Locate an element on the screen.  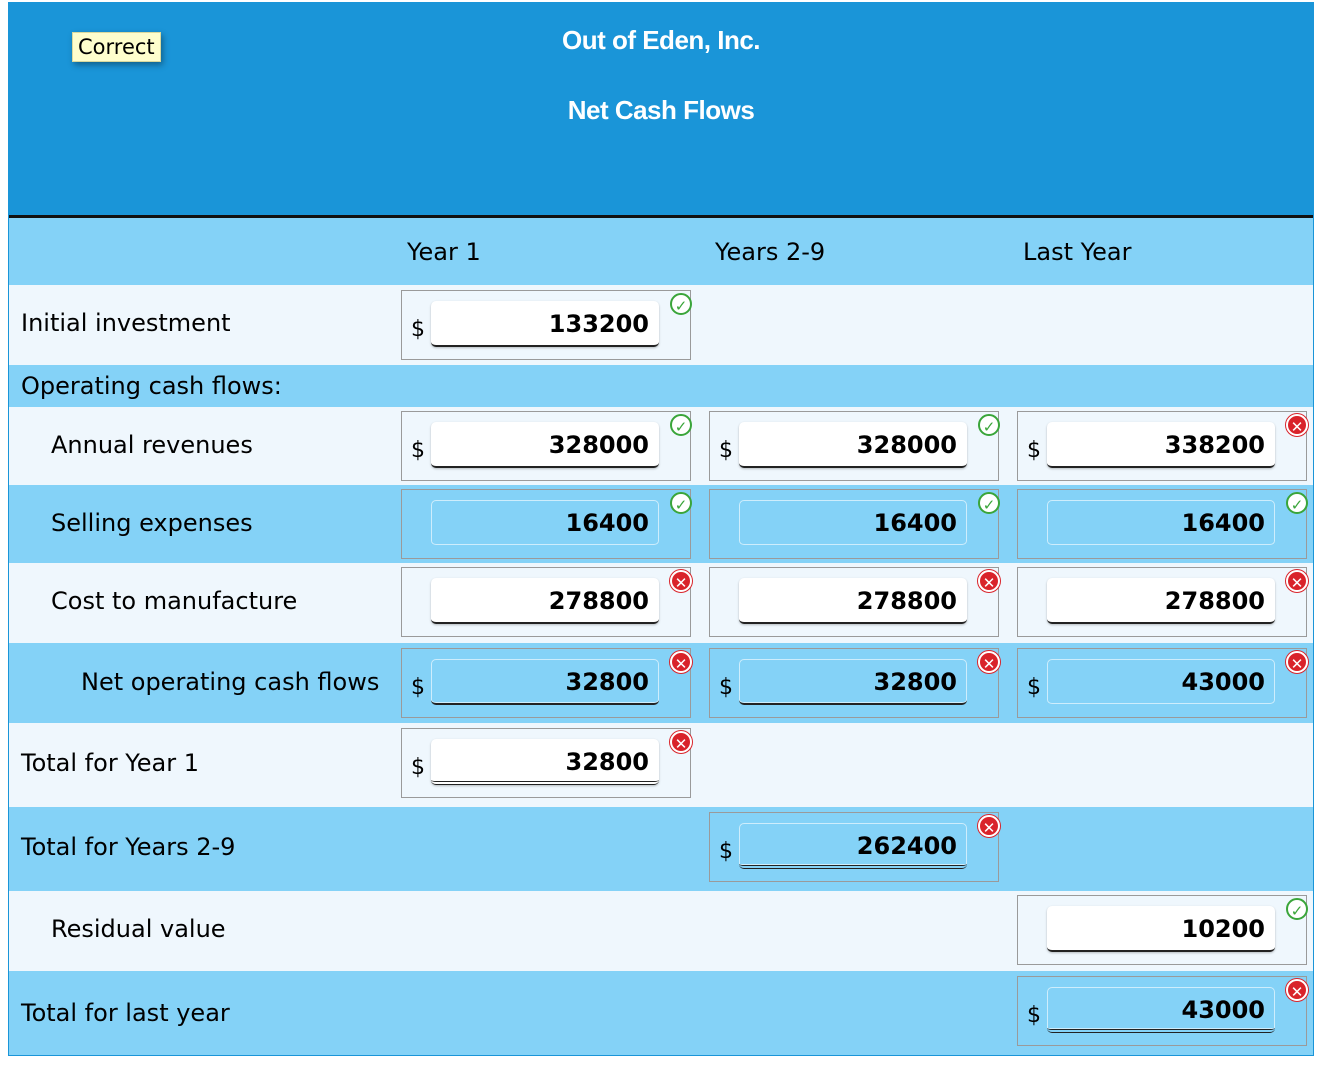
initial-investment-year1-input: 133200 is located at coordinates (545, 324).